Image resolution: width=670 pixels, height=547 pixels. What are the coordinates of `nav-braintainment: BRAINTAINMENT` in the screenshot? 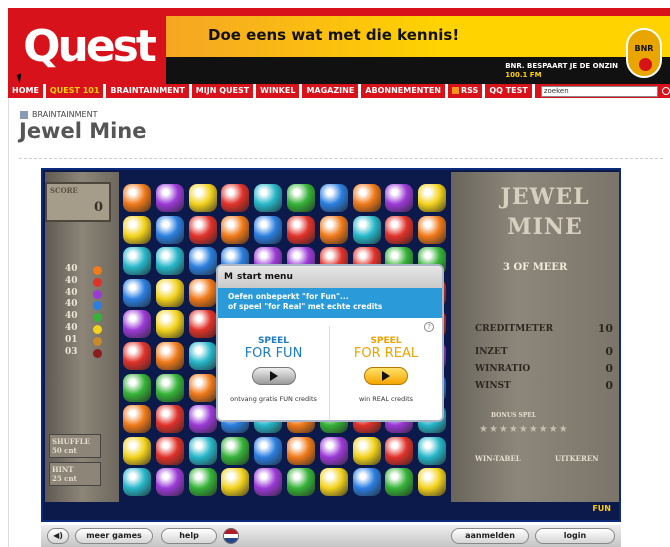 It's located at (149, 91).